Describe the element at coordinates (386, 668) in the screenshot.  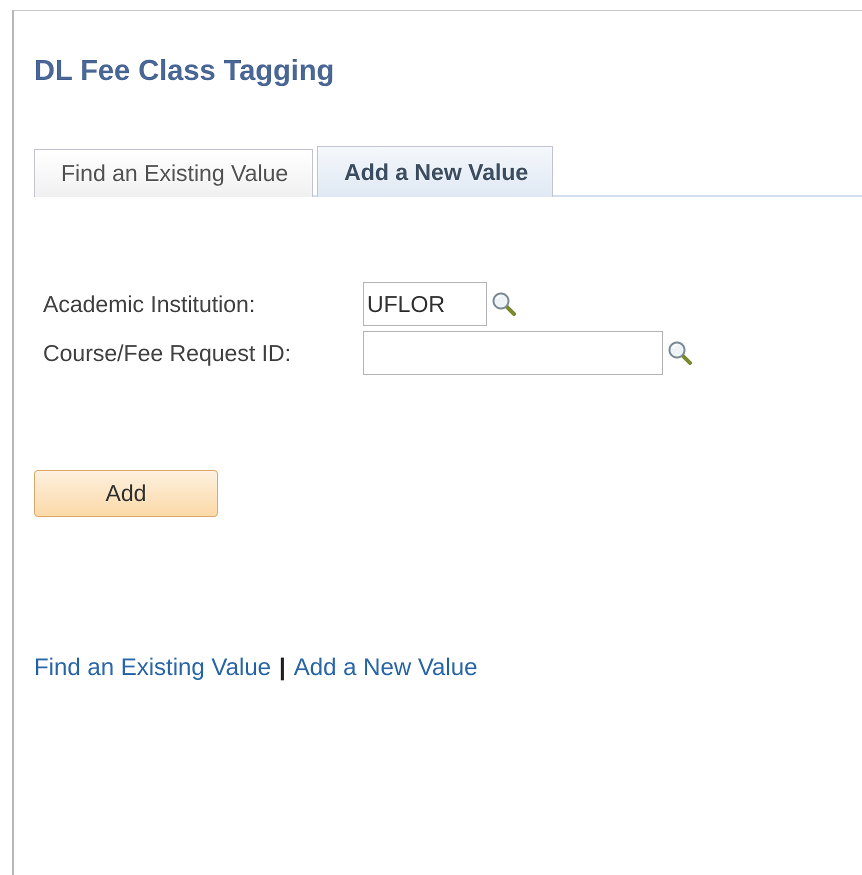
I see `link: Add a New Value` at that location.